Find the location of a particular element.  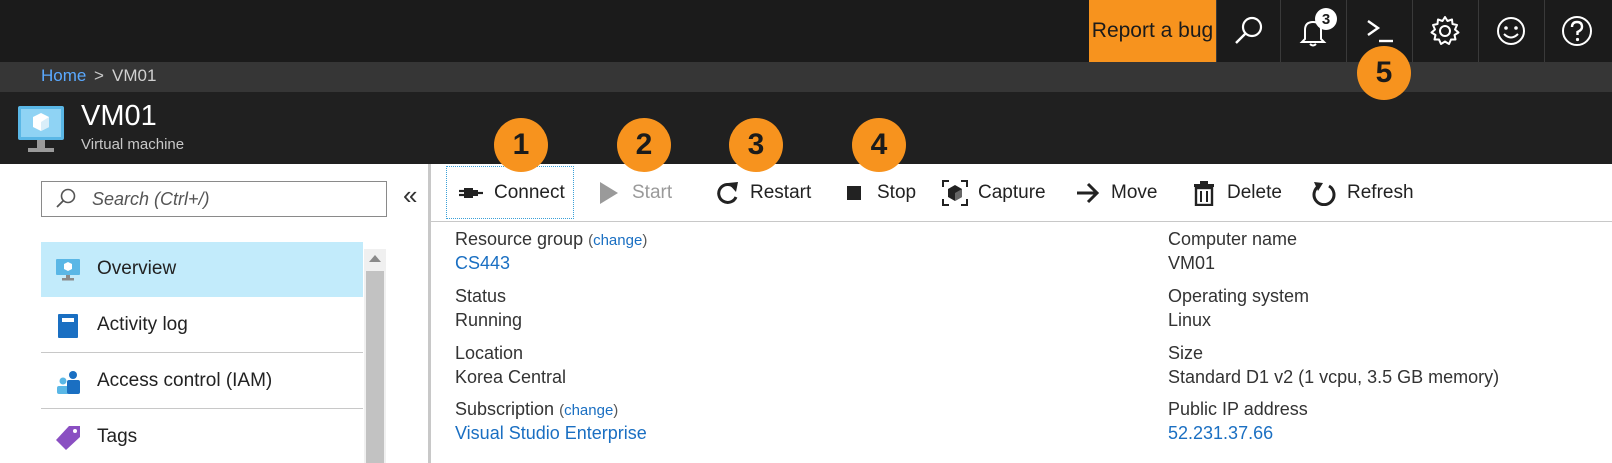

scroll-up-arrow-icon is located at coordinates (375, 258).